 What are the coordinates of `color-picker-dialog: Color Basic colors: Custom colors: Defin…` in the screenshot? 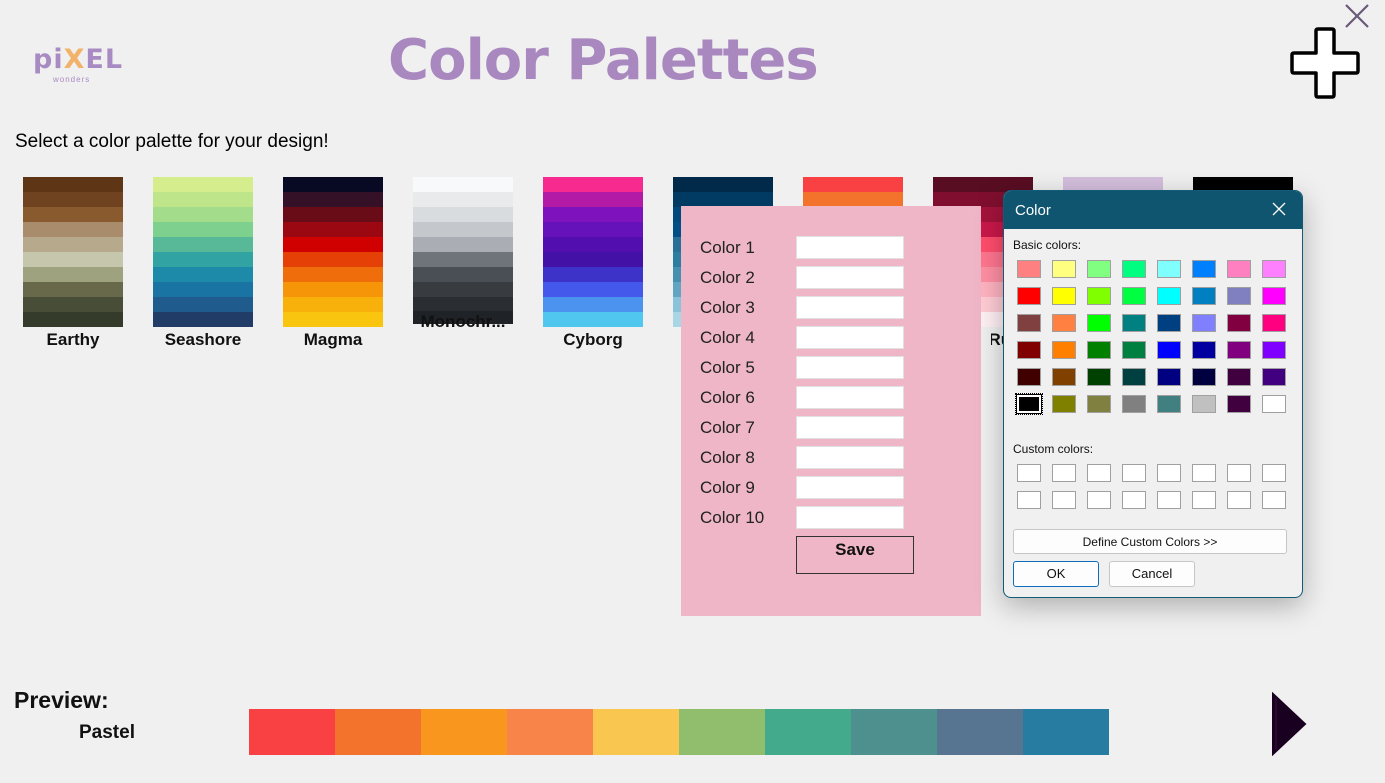 It's located at (1153, 394).